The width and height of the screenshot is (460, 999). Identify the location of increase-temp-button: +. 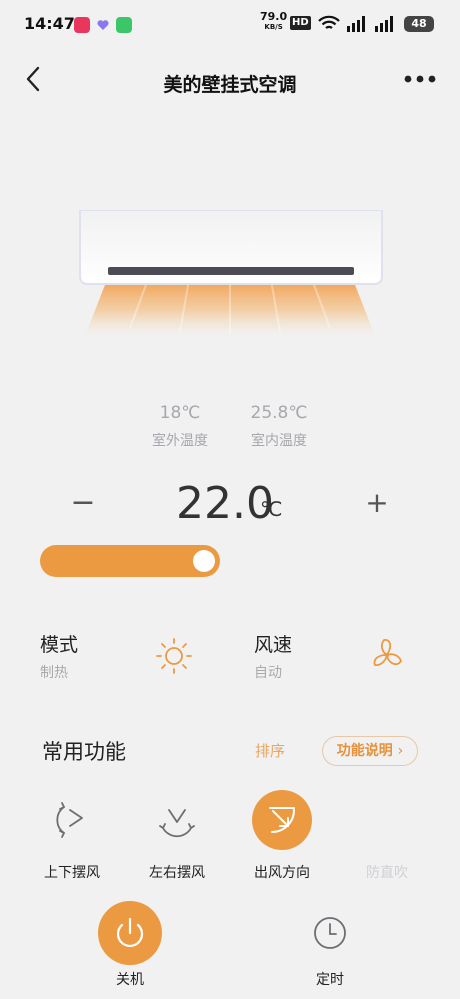
(377, 503).